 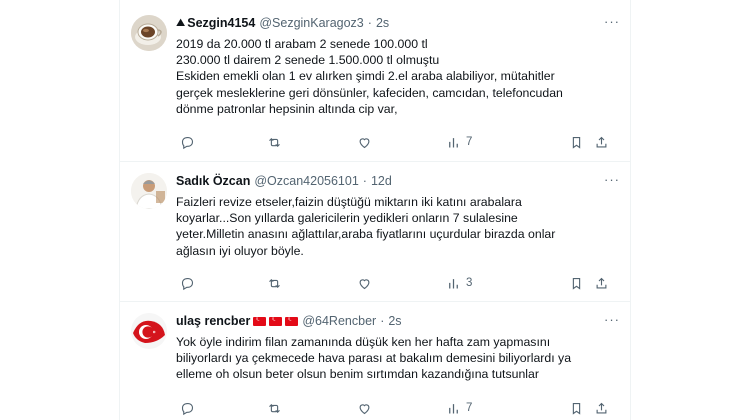 I want to click on display-name: Sezgin4154, so click(x=221, y=23).